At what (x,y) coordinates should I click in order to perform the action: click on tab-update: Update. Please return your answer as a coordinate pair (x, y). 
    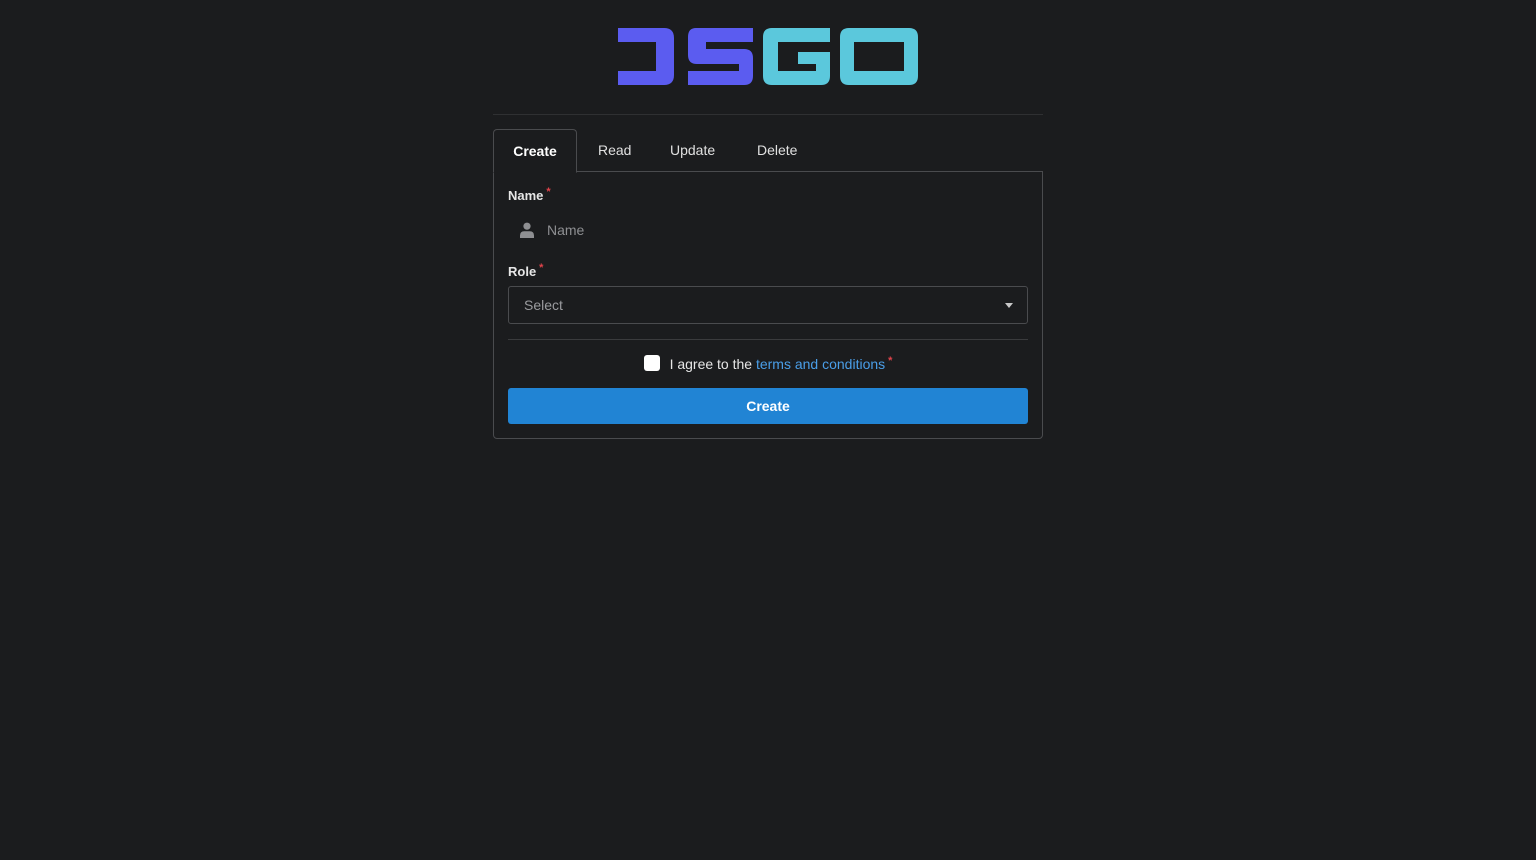
    Looking at the image, I should click on (692, 150).